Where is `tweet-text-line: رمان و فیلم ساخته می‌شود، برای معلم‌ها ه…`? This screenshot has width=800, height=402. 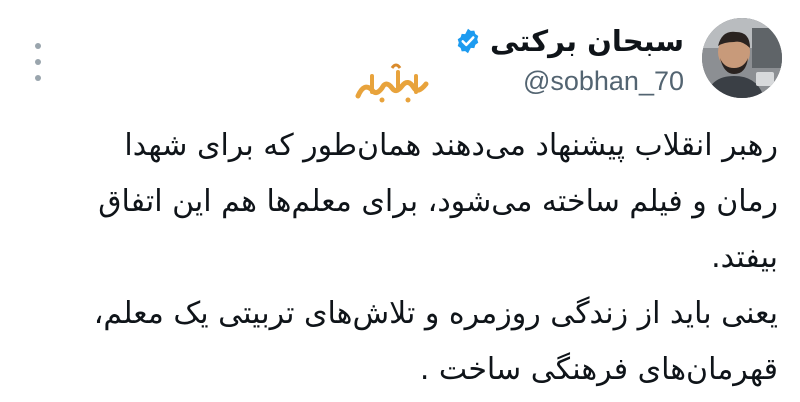
tweet-text-line: رمان و فیلم ساخته می‌شود، برای معلم‌ها ه… is located at coordinates (438, 201).